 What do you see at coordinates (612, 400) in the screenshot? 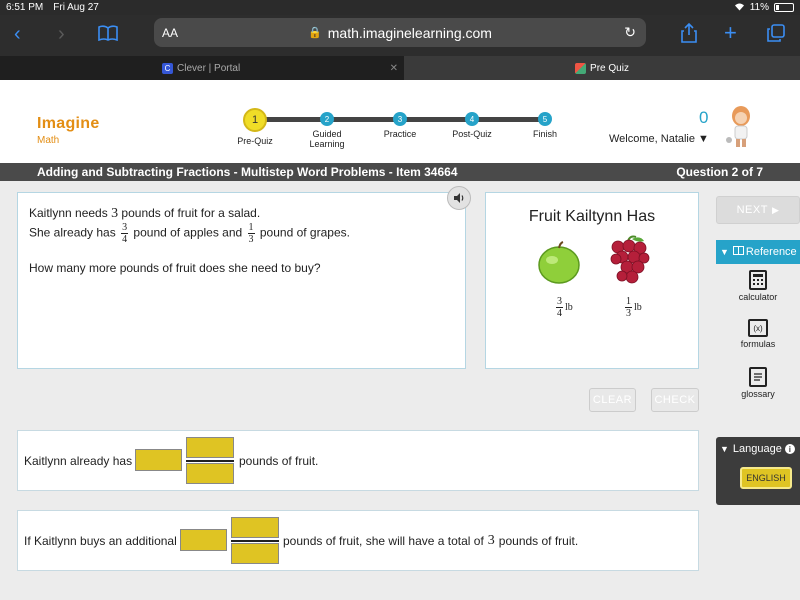
I see `clear-button: CLEAR` at bounding box center [612, 400].